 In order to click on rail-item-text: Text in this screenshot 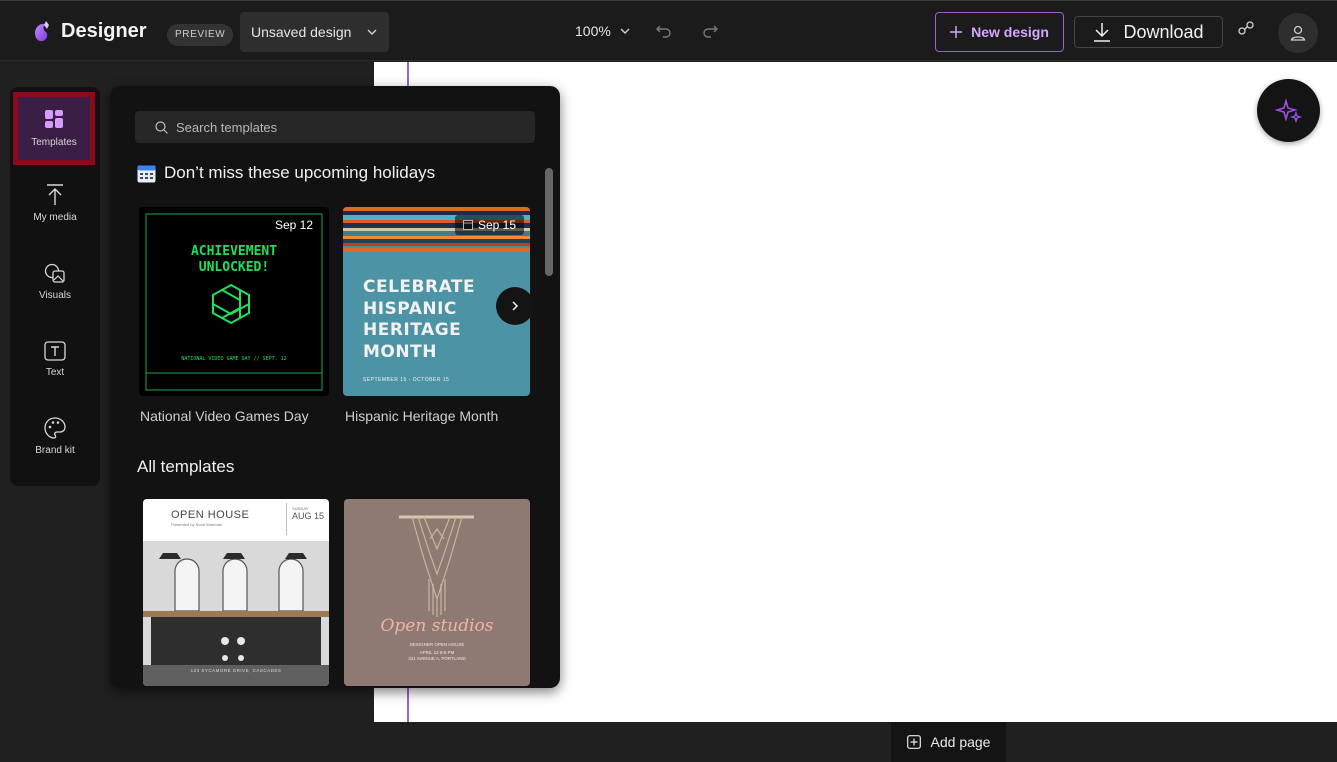, I will do `click(55, 359)`.